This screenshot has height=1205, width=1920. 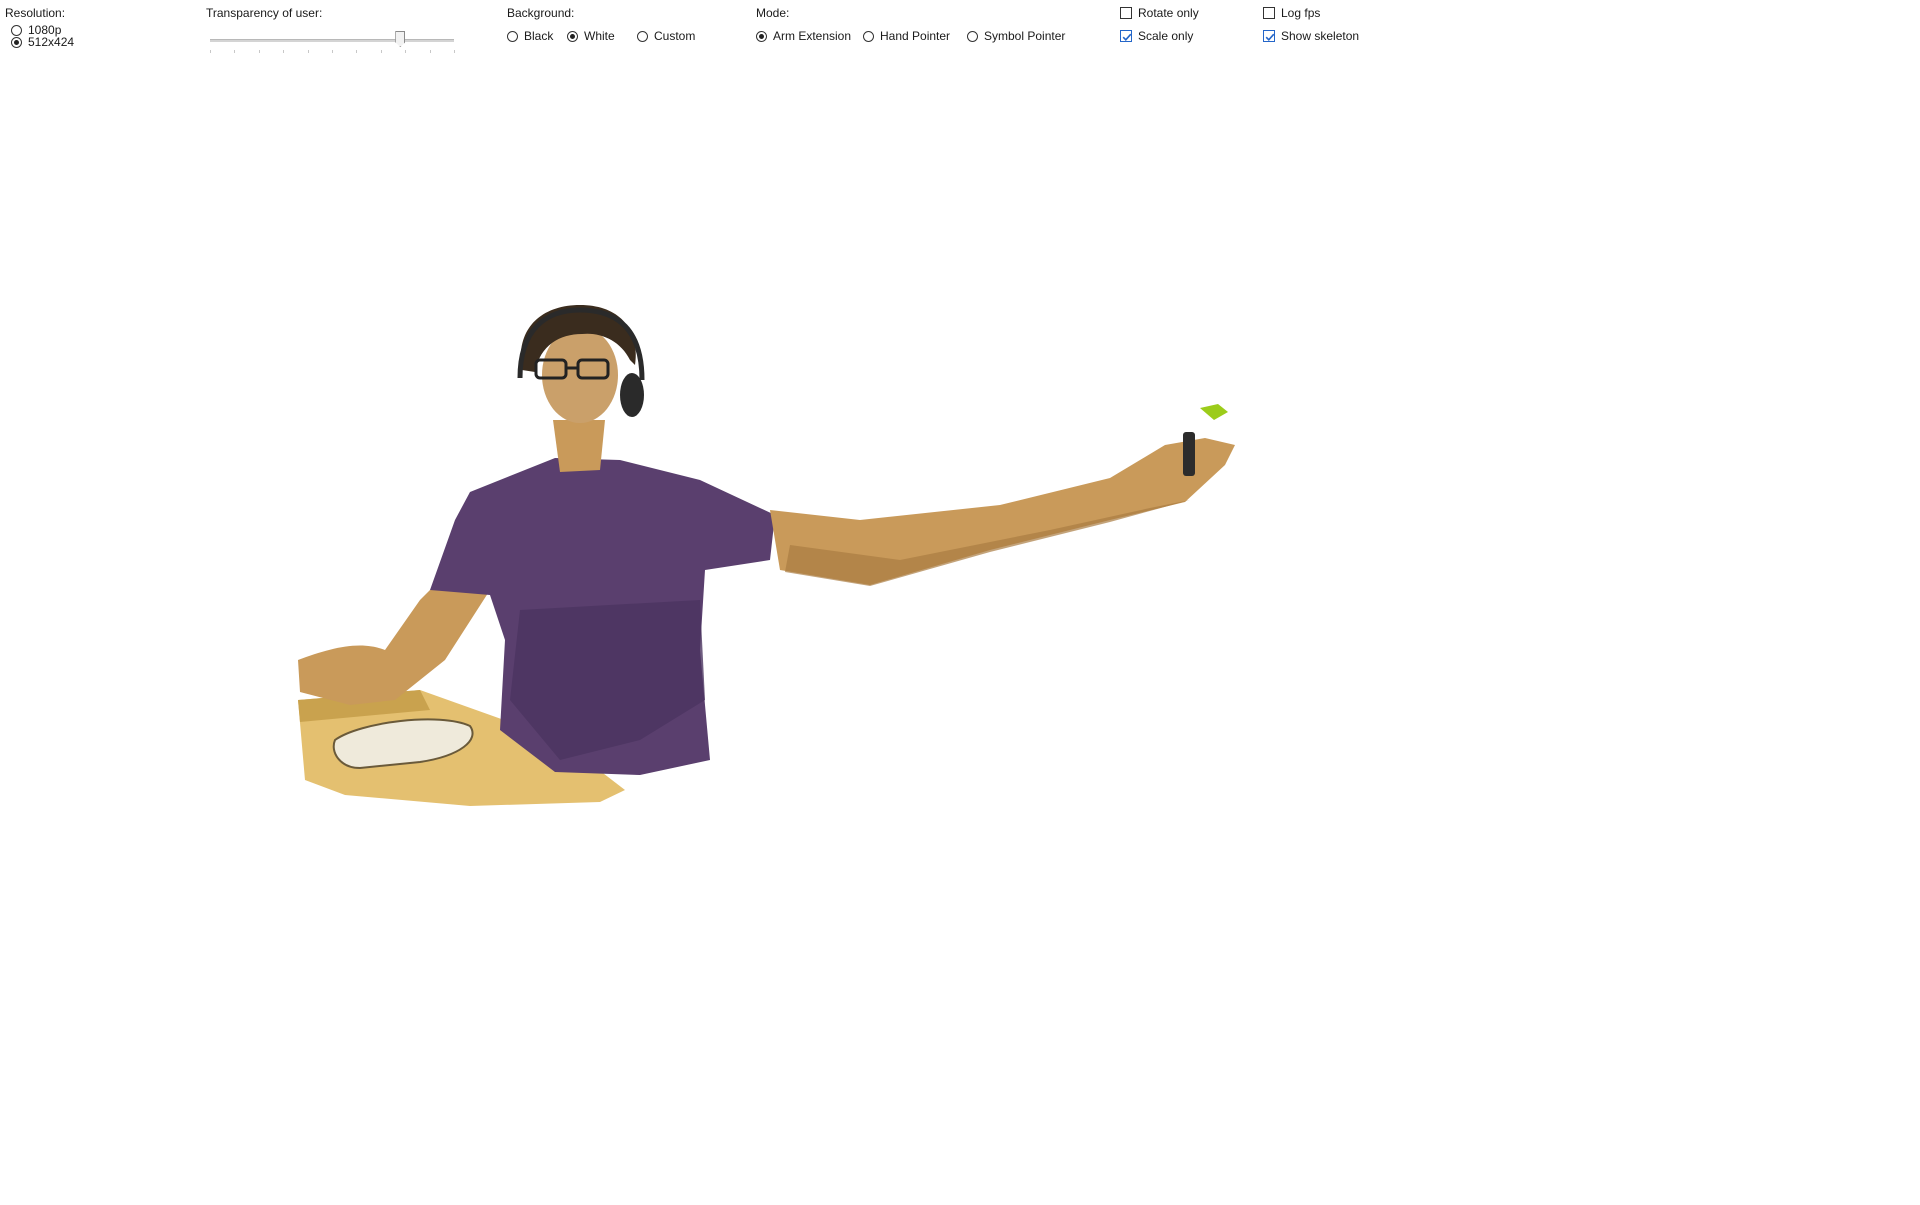 What do you see at coordinates (1168, 13) in the screenshot?
I see `checkbox-label: Rotate only` at bounding box center [1168, 13].